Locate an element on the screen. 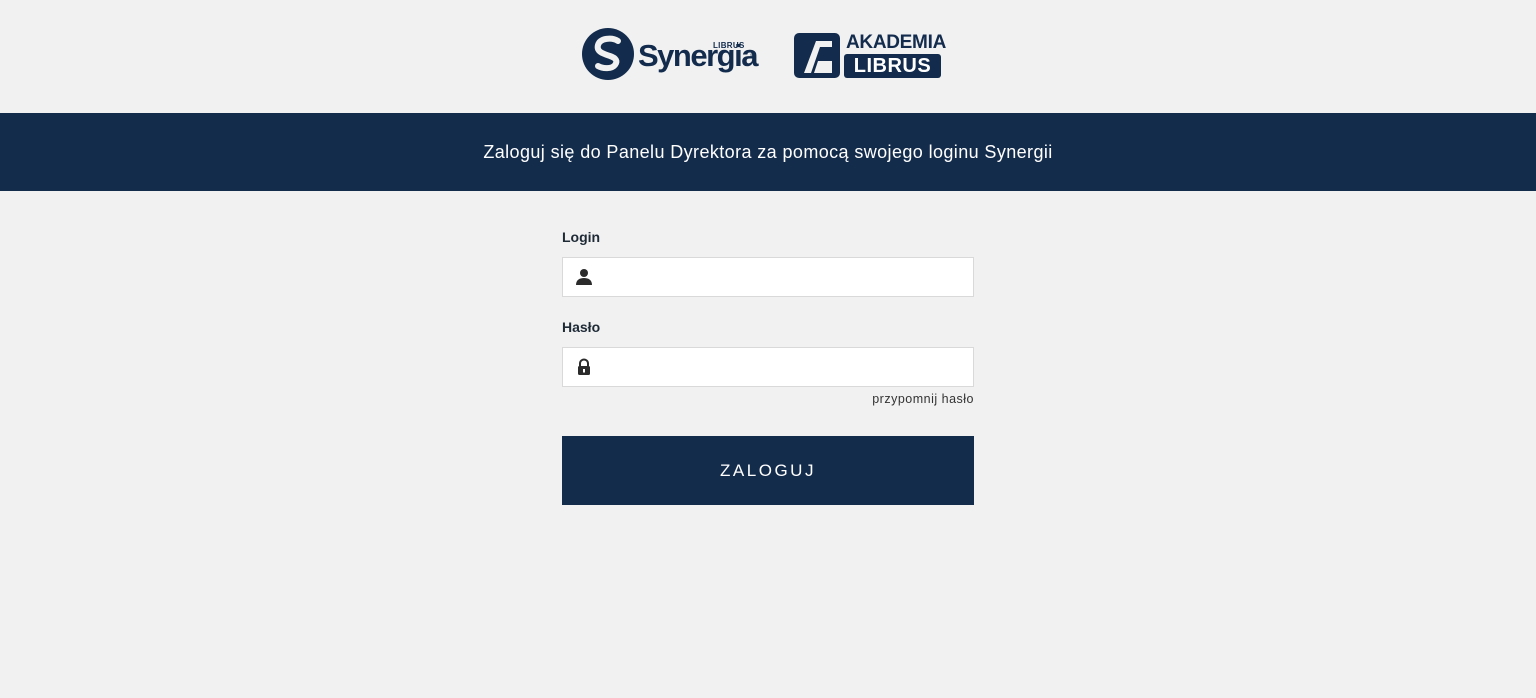 The image size is (1536, 698). synergia-logo: Synergia LIBRUS ® is located at coordinates (672, 56).